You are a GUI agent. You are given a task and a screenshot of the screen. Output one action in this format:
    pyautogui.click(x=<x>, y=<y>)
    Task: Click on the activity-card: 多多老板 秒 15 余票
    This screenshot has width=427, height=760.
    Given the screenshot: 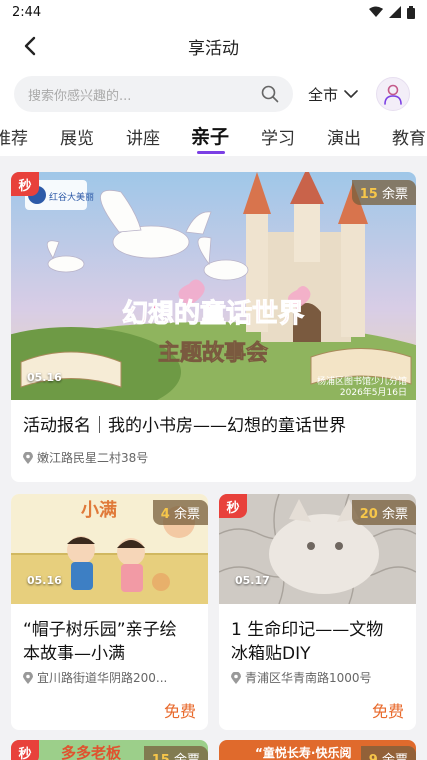 What is the action you would take?
    pyautogui.click(x=109, y=750)
    